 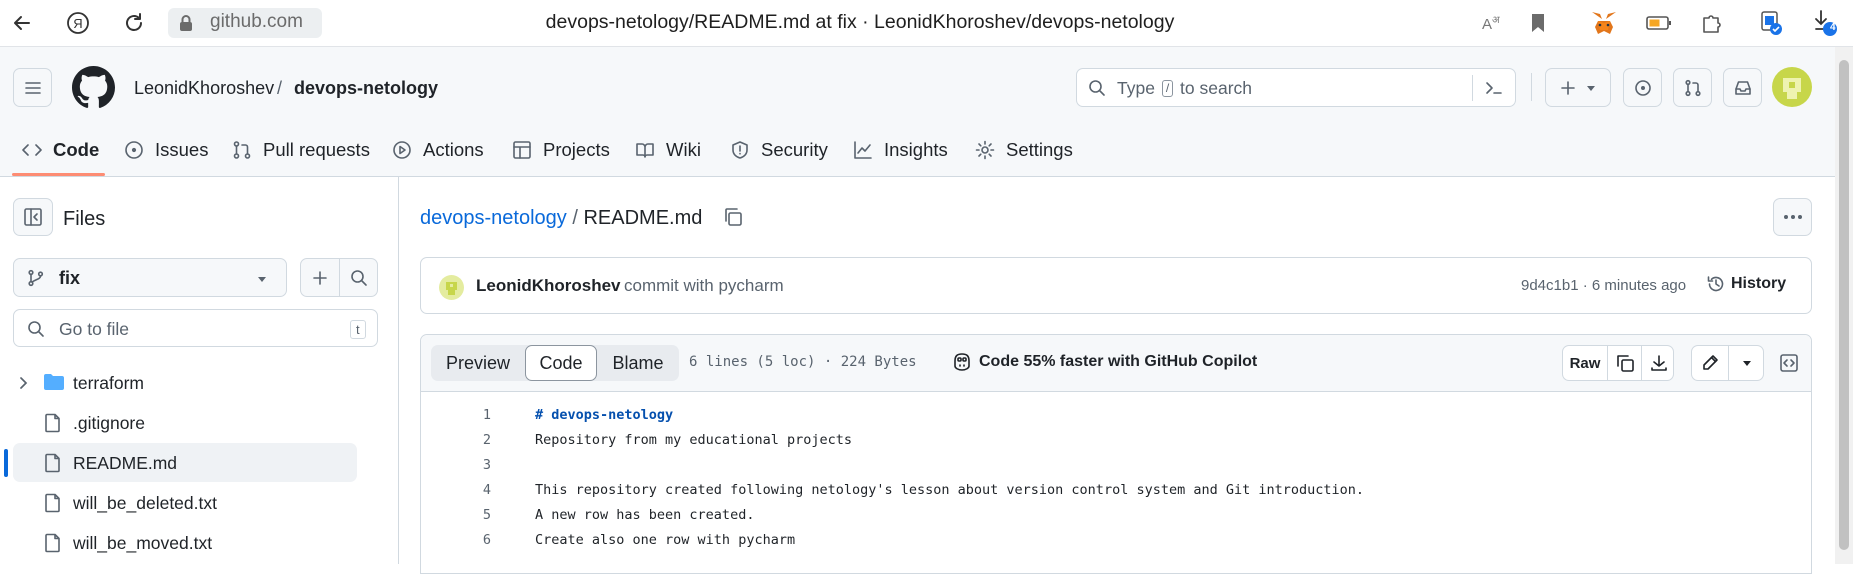 I want to click on bookmark-button, so click(x=1538, y=23).